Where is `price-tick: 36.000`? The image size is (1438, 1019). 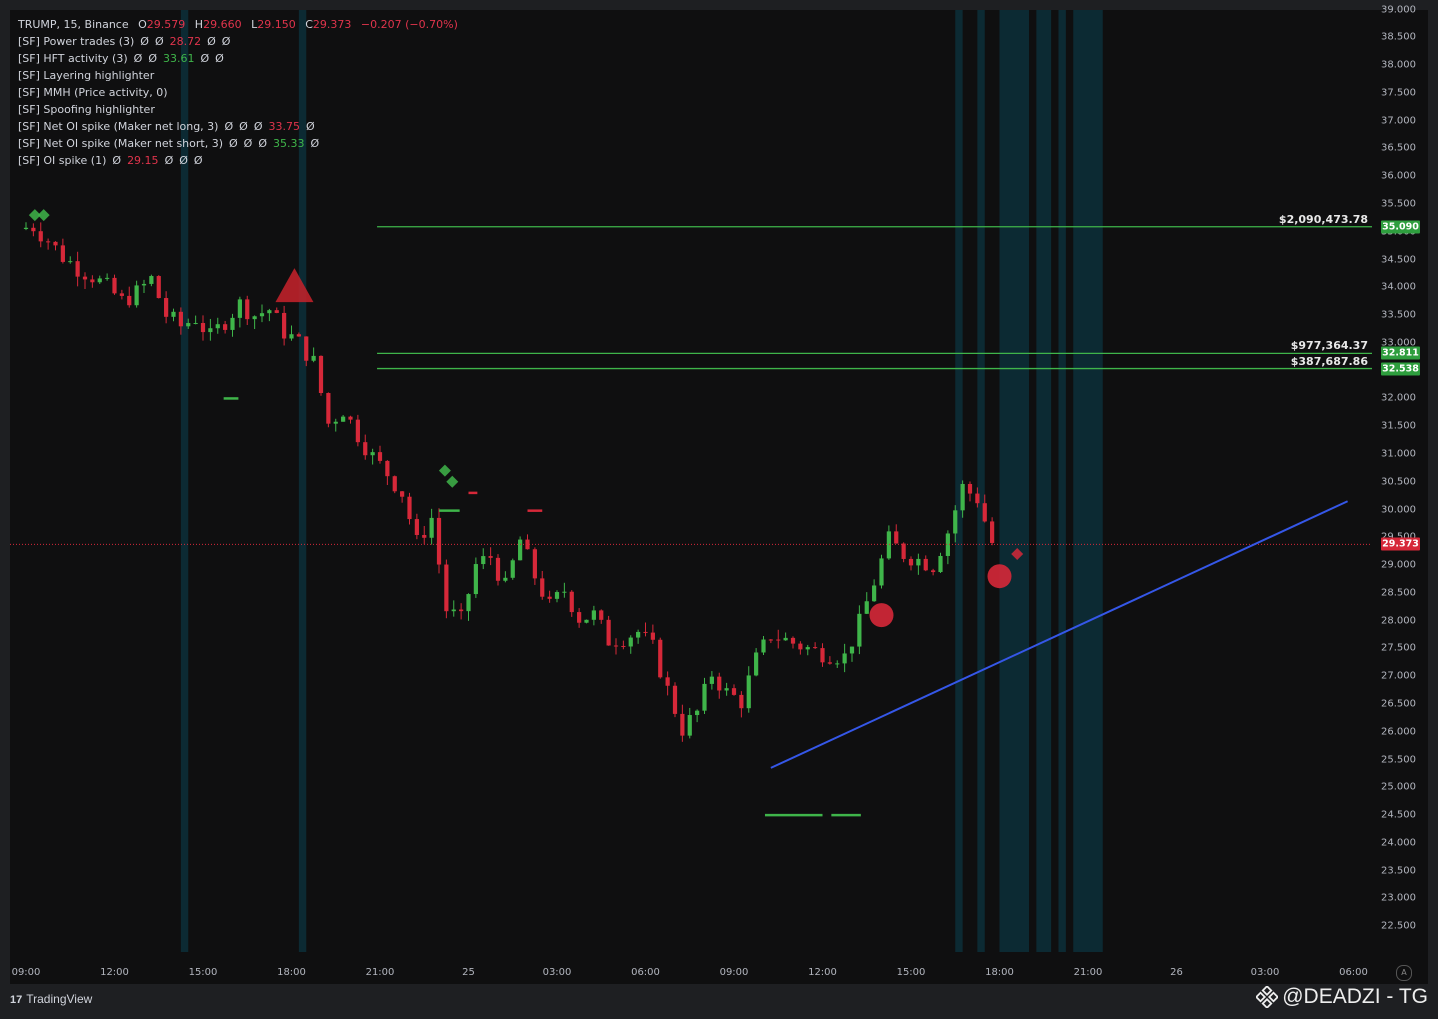
price-tick: 36.000 is located at coordinates (1398, 176).